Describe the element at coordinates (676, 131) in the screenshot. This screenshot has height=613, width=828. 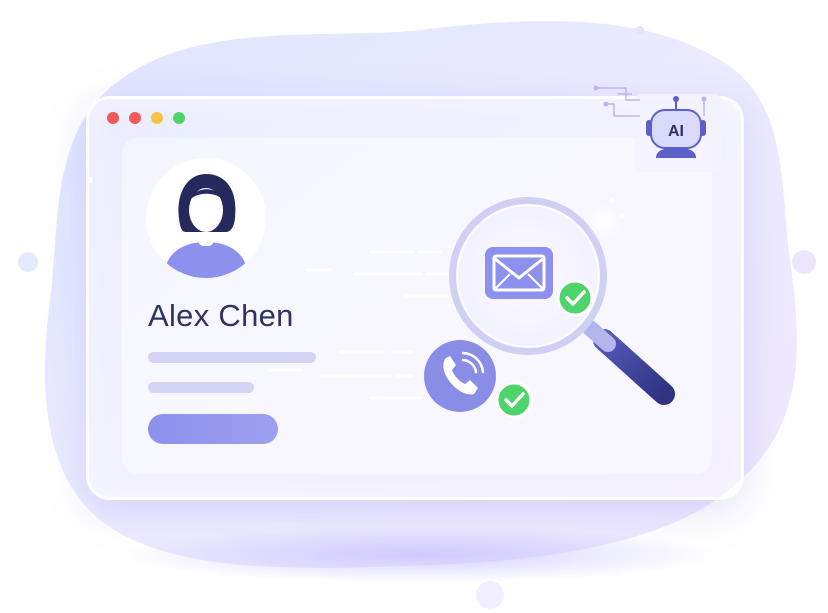
I see `ai-badge-label: AI` at that location.